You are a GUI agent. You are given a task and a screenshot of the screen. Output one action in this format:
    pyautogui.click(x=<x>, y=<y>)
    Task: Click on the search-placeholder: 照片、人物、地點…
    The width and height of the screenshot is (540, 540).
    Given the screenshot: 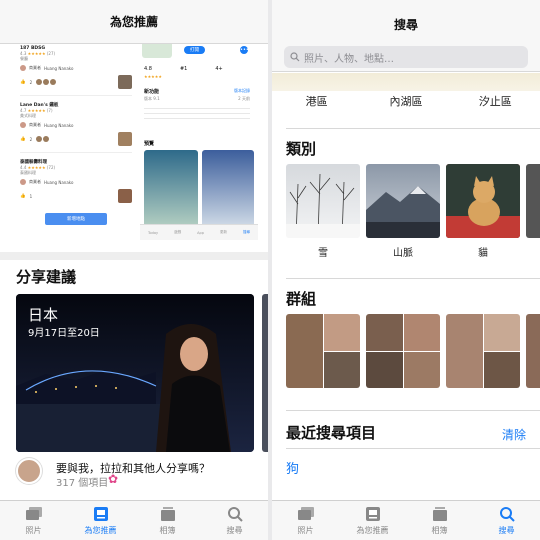 What is the action you would take?
    pyautogui.click(x=349, y=59)
    